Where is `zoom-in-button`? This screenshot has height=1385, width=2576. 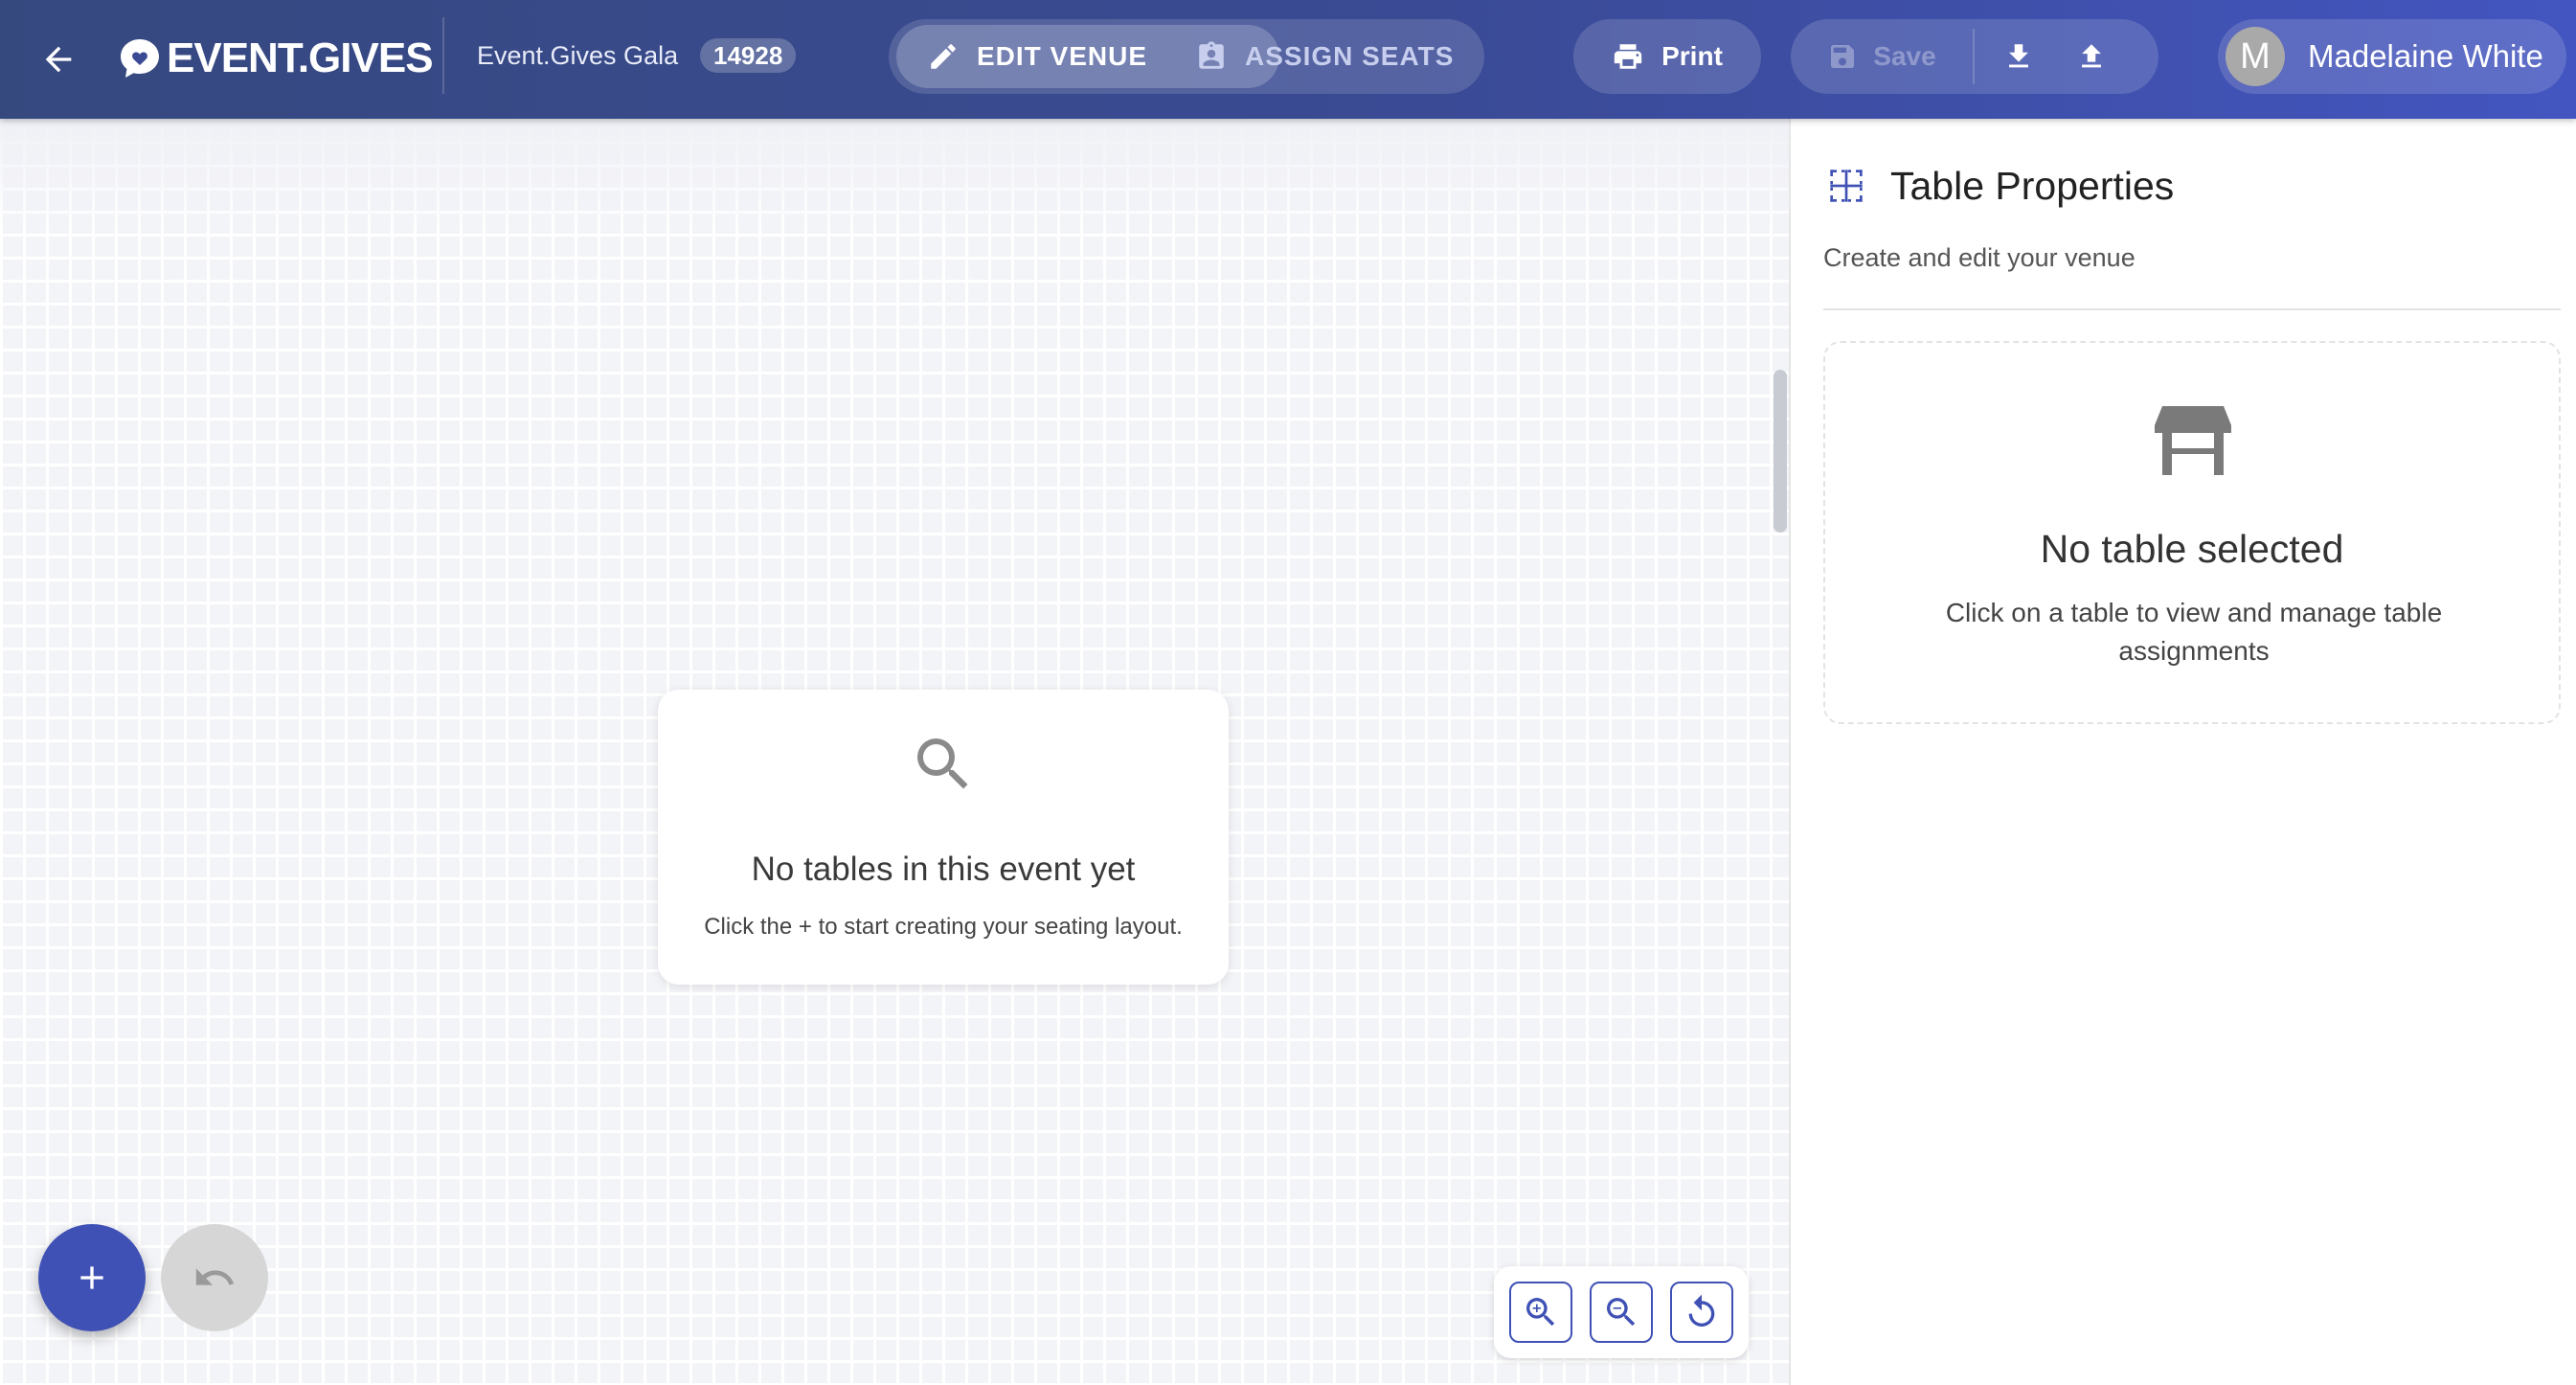 zoom-in-button is located at coordinates (1540, 1312).